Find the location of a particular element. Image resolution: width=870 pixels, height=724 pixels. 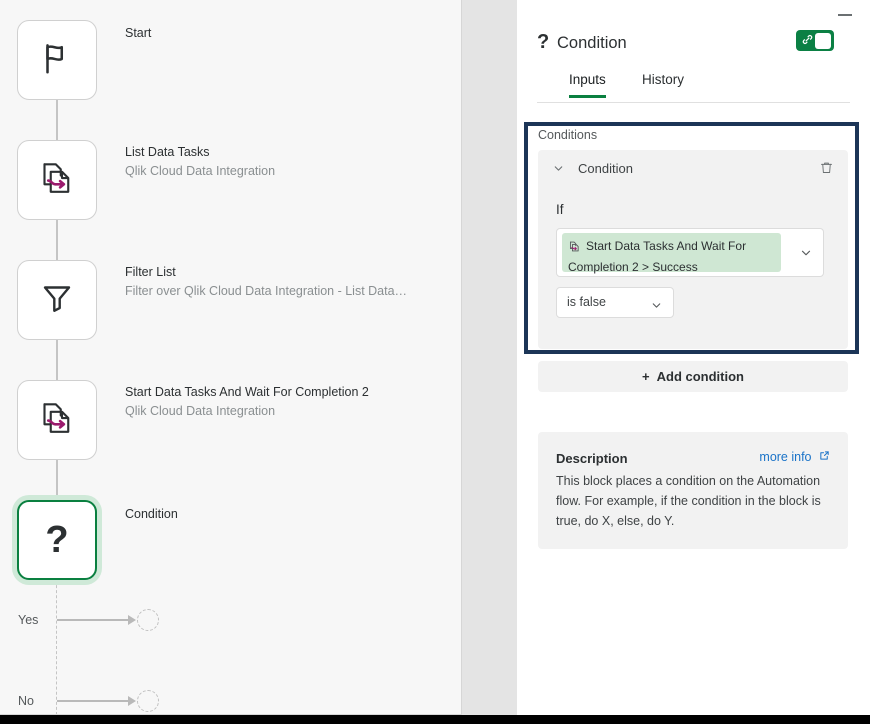

variable-token-line2: Completion 2 > Success is located at coordinates (633, 267).